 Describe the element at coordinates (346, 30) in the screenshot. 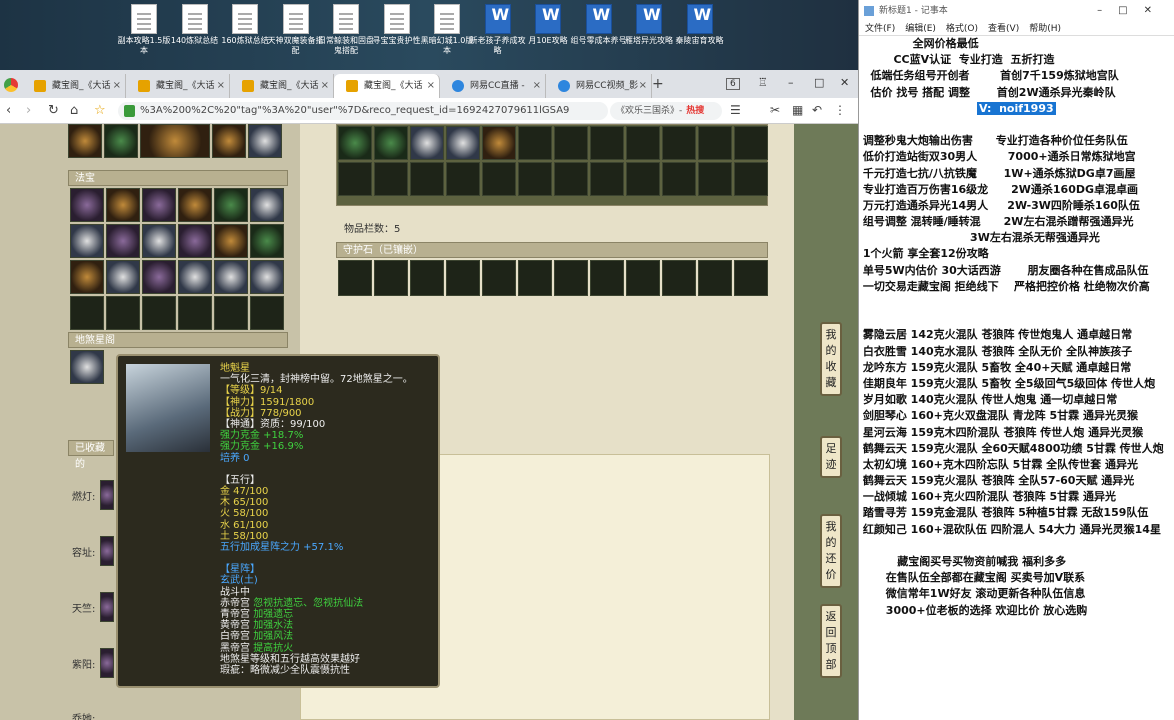

I see `desktop-icon: 日常鲸装和固盘鬼搭配` at that location.